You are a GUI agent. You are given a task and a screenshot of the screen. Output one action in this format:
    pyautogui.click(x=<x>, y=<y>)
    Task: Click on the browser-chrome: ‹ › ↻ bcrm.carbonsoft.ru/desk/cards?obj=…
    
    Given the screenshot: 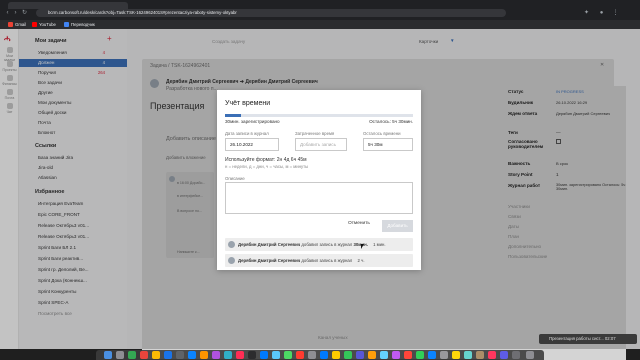 What is the action you would take?
    pyautogui.click(x=320, y=10)
    